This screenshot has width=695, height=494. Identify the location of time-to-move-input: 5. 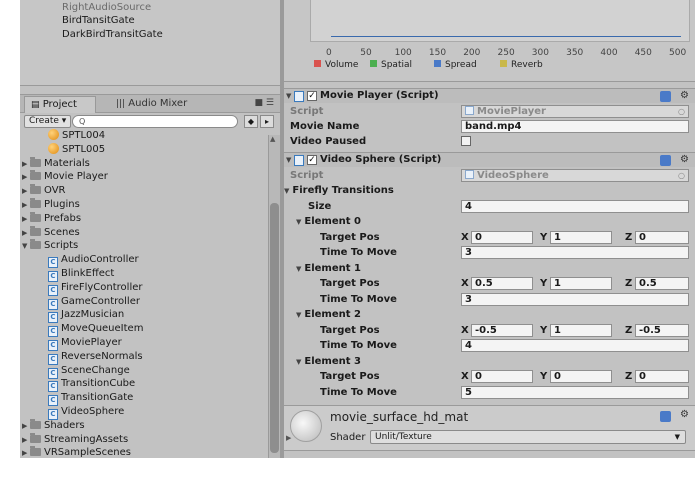
(575, 392).